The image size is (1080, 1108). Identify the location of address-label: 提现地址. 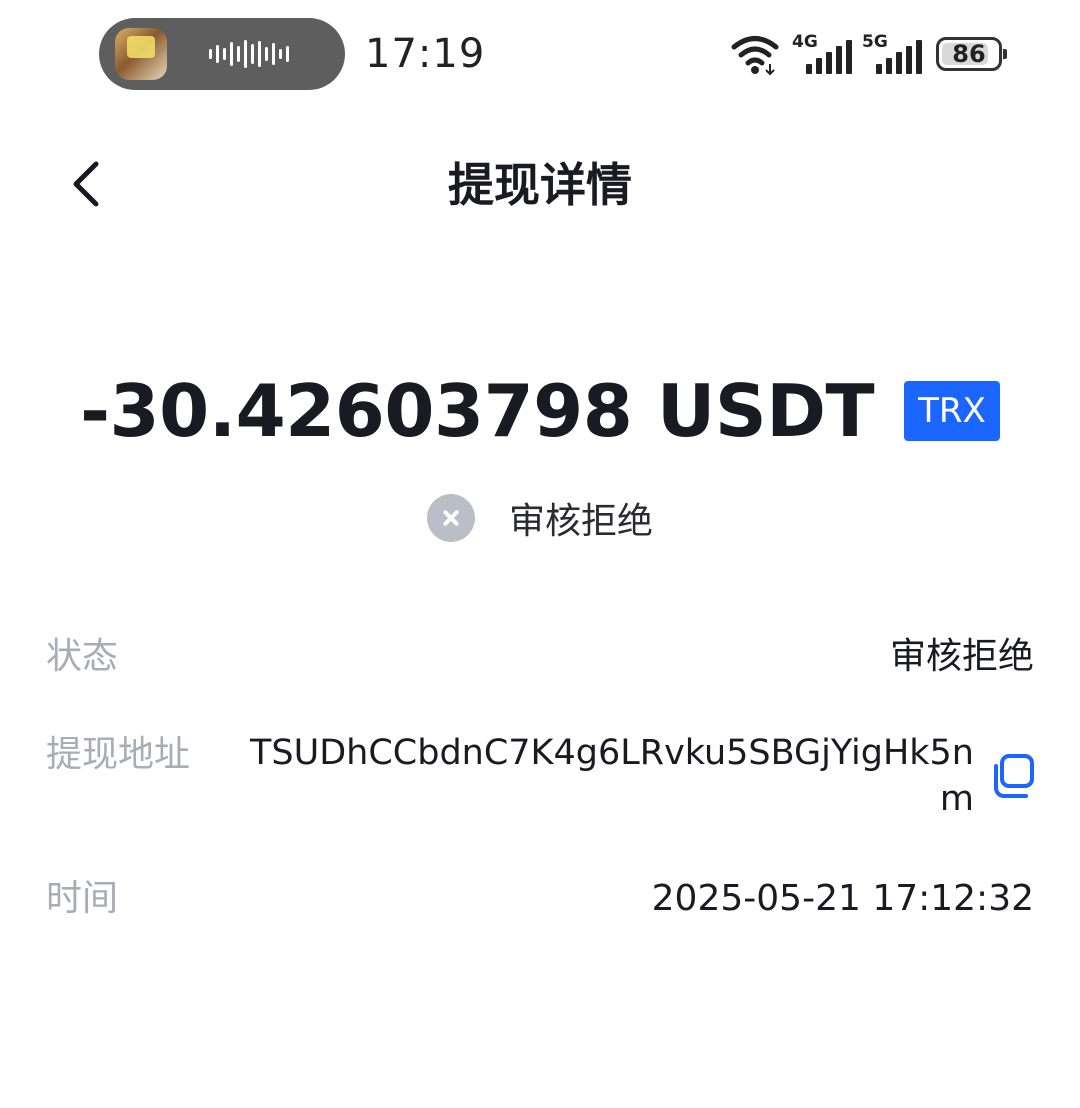
(118, 754).